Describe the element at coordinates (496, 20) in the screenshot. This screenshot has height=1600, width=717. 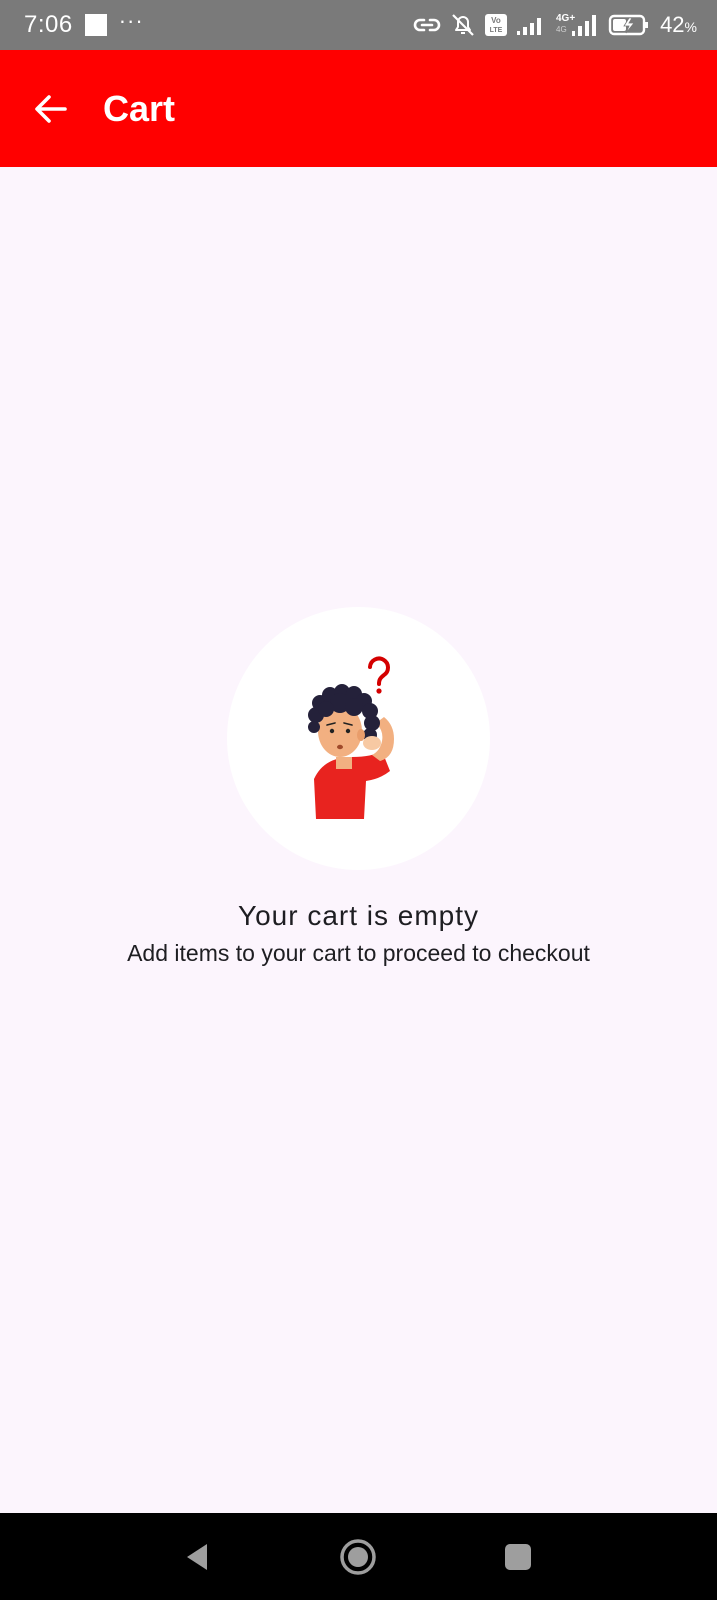
I see `svg-text: Vo` at that location.